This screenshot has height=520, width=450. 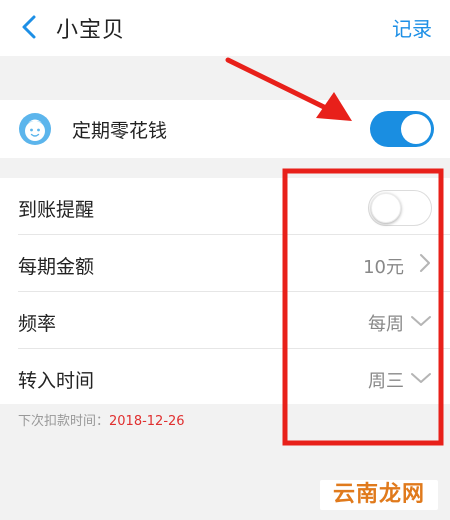 What do you see at coordinates (56, 381) in the screenshot?
I see `transfer-time-label: 转入时间` at bounding box center [56, 381].